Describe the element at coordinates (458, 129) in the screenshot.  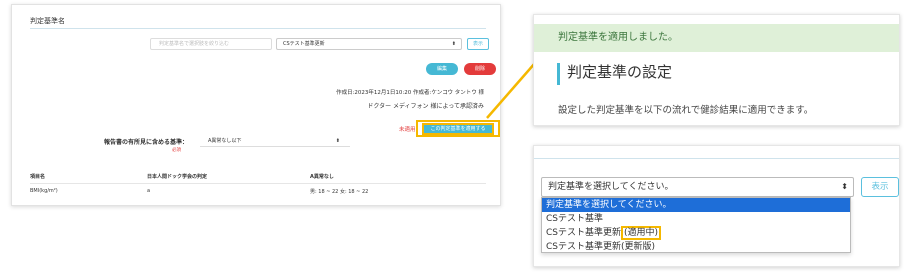
I see `apply-criteria-button: この判定基準を適用する` at that location.